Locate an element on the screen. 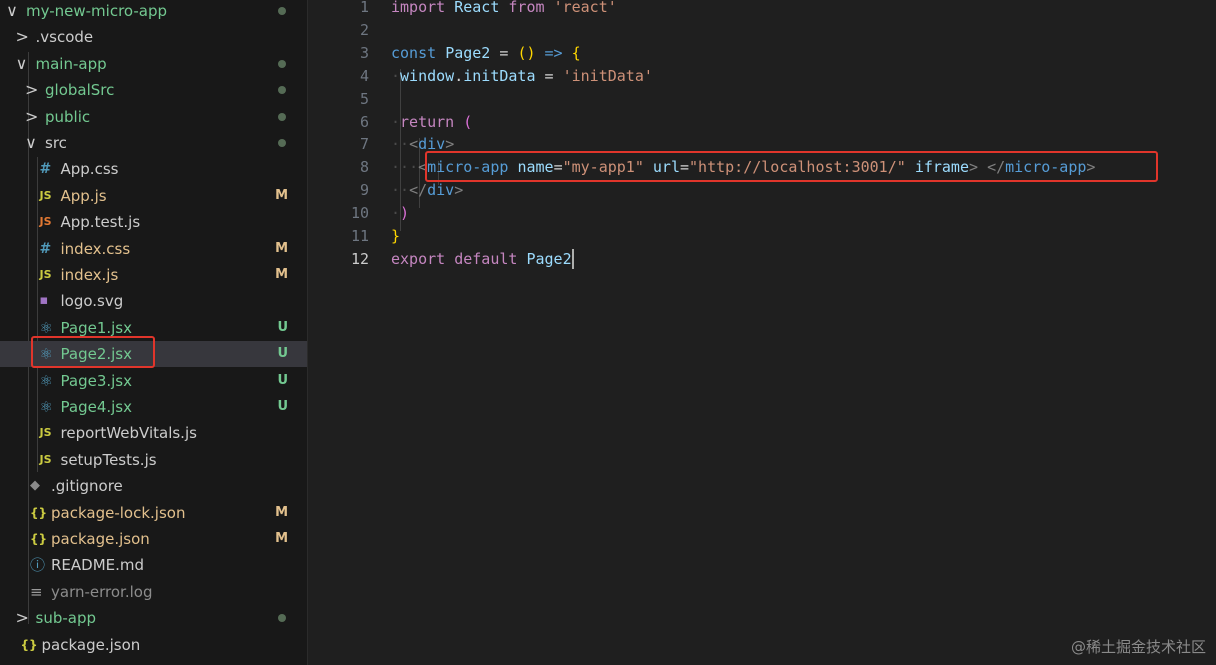  git-file-icon: ◆ is located at coordinates (35, 486).